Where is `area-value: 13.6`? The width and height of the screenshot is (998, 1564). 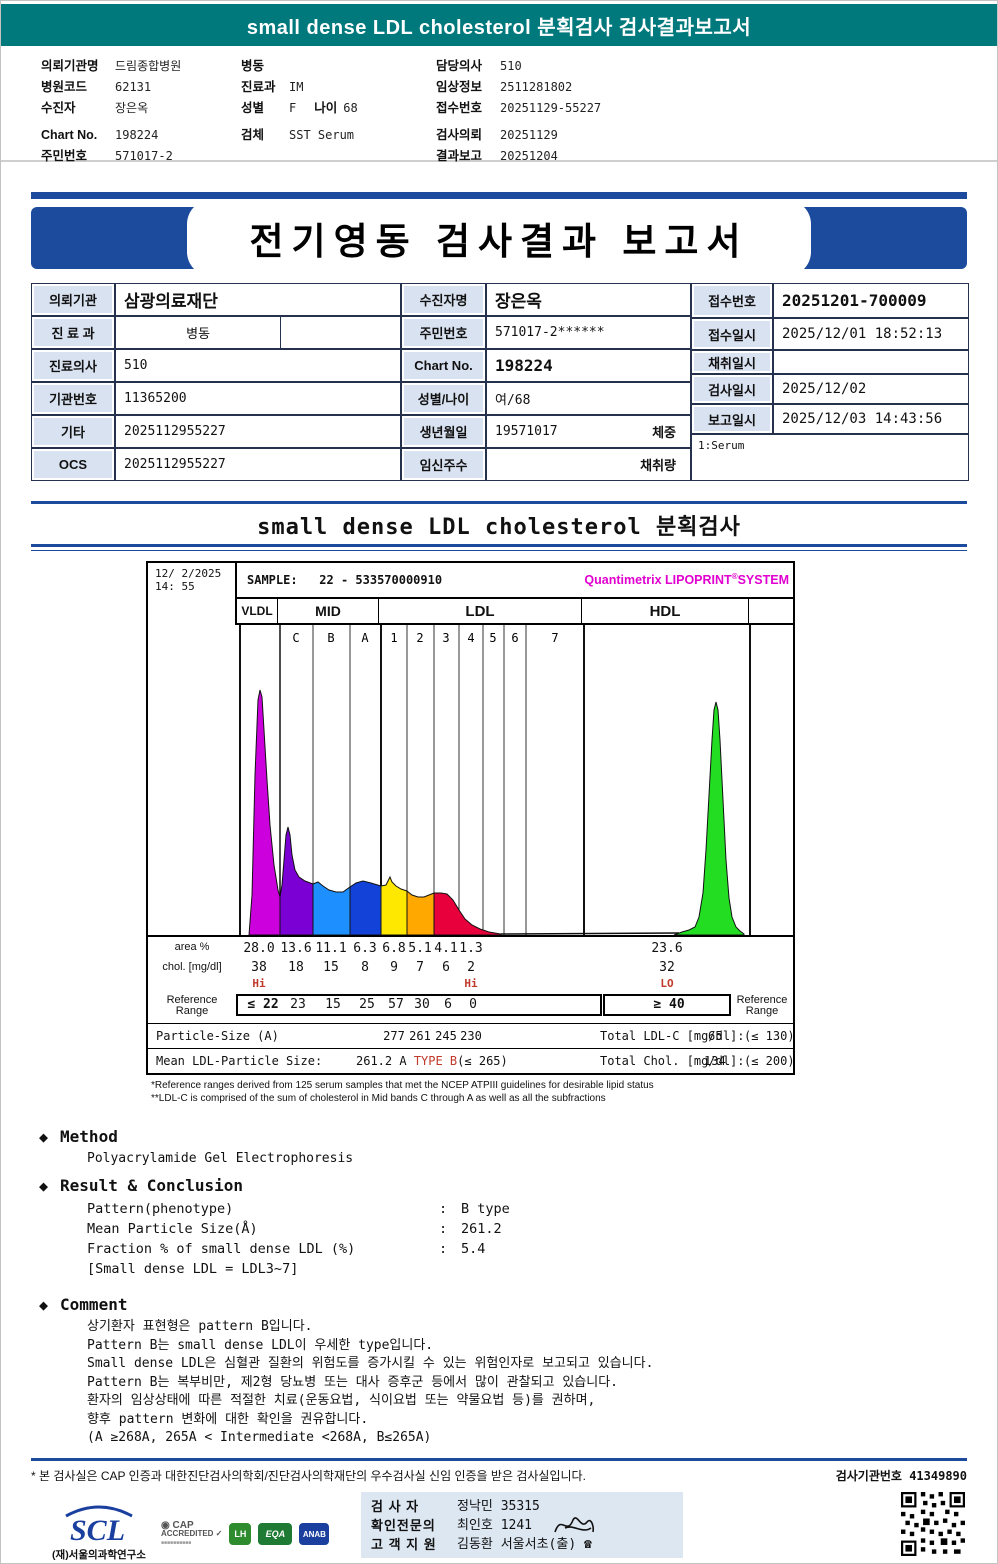
area-value: 13.6 is located at coordinates (296, 948).